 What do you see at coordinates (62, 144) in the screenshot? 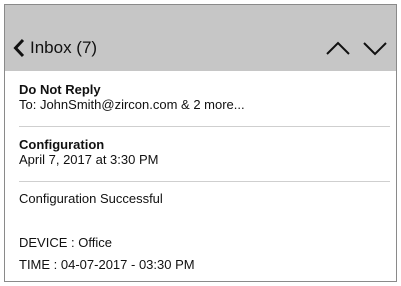
I see `message-subject: Configuration` at bounding box center [62, 144].